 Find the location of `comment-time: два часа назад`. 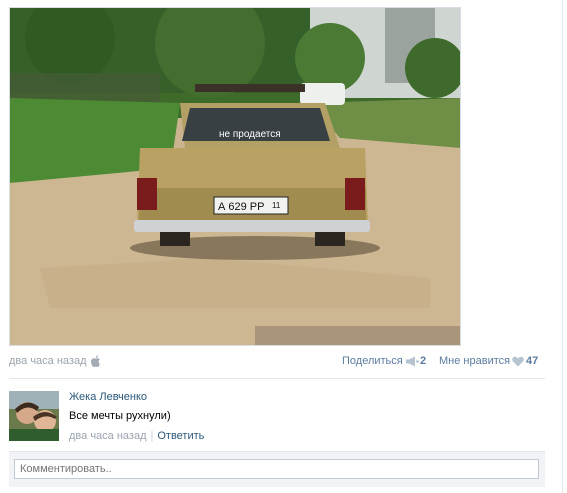

comment-time: два часа назад is located at coordinates (107, 436).